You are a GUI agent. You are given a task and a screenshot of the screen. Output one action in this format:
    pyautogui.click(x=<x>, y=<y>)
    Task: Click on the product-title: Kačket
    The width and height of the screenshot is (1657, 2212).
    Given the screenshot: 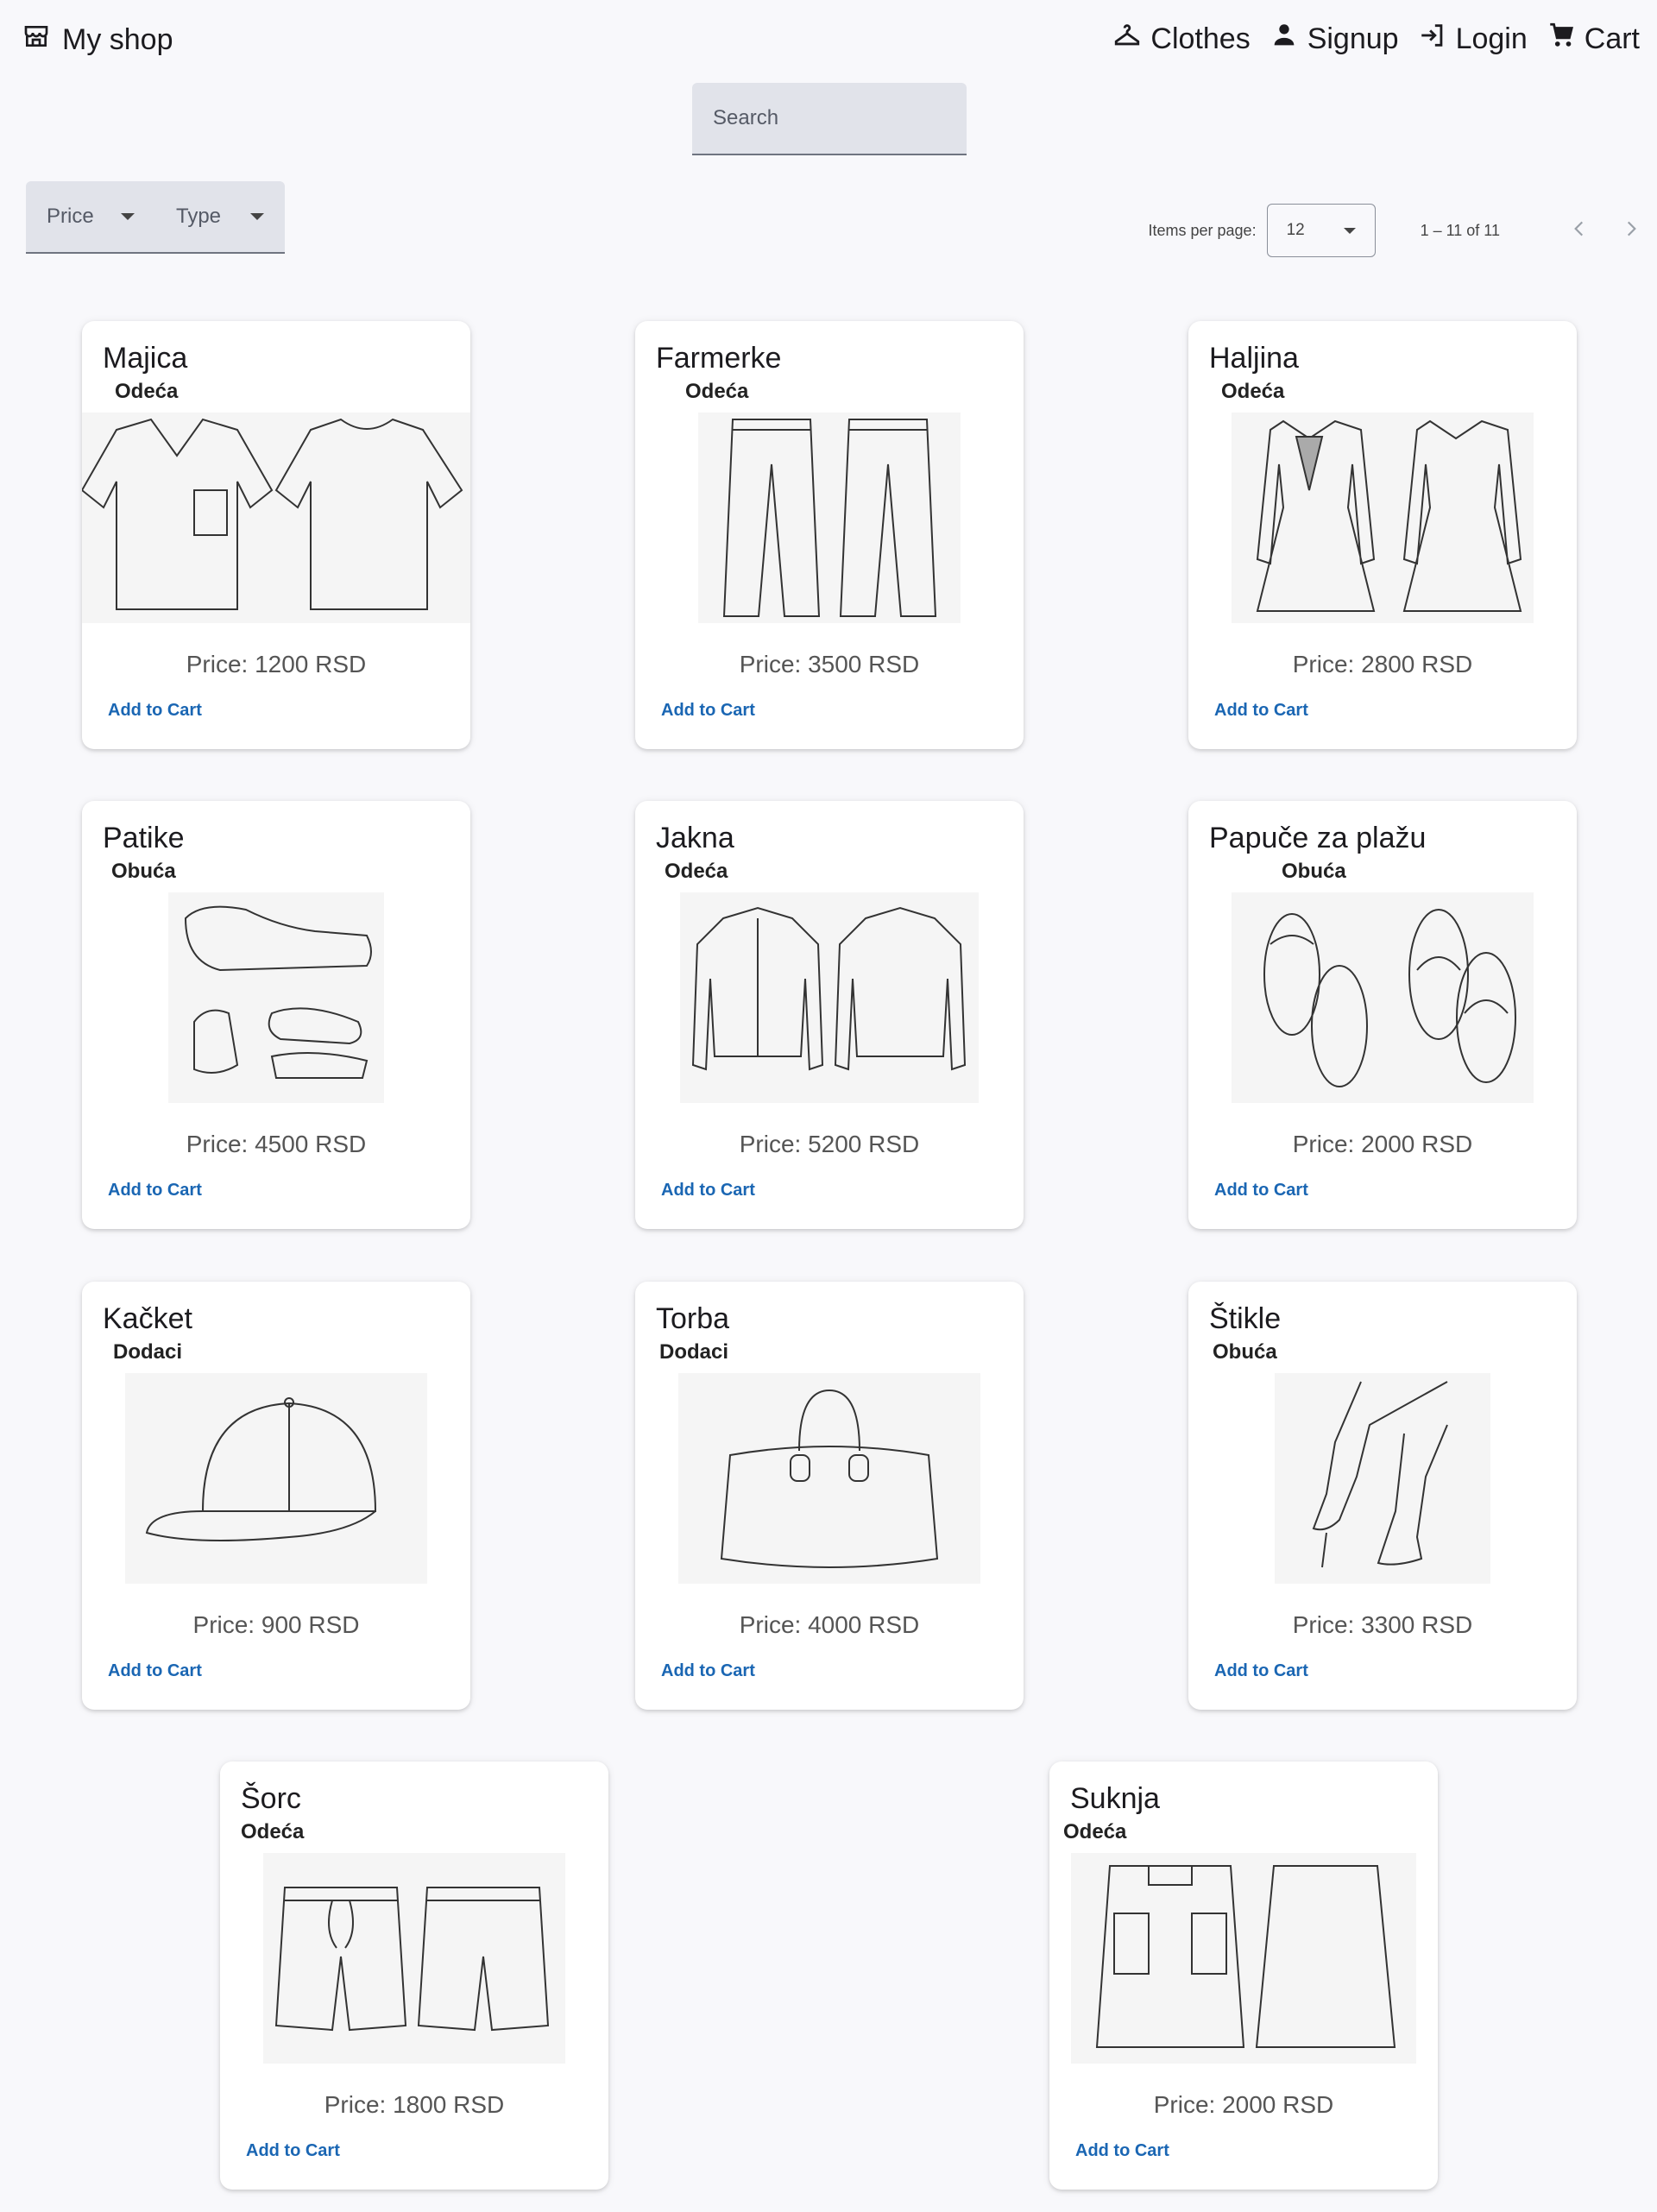 What is the action you would take?
    pyautogui.click(x=147, y=1319)
    